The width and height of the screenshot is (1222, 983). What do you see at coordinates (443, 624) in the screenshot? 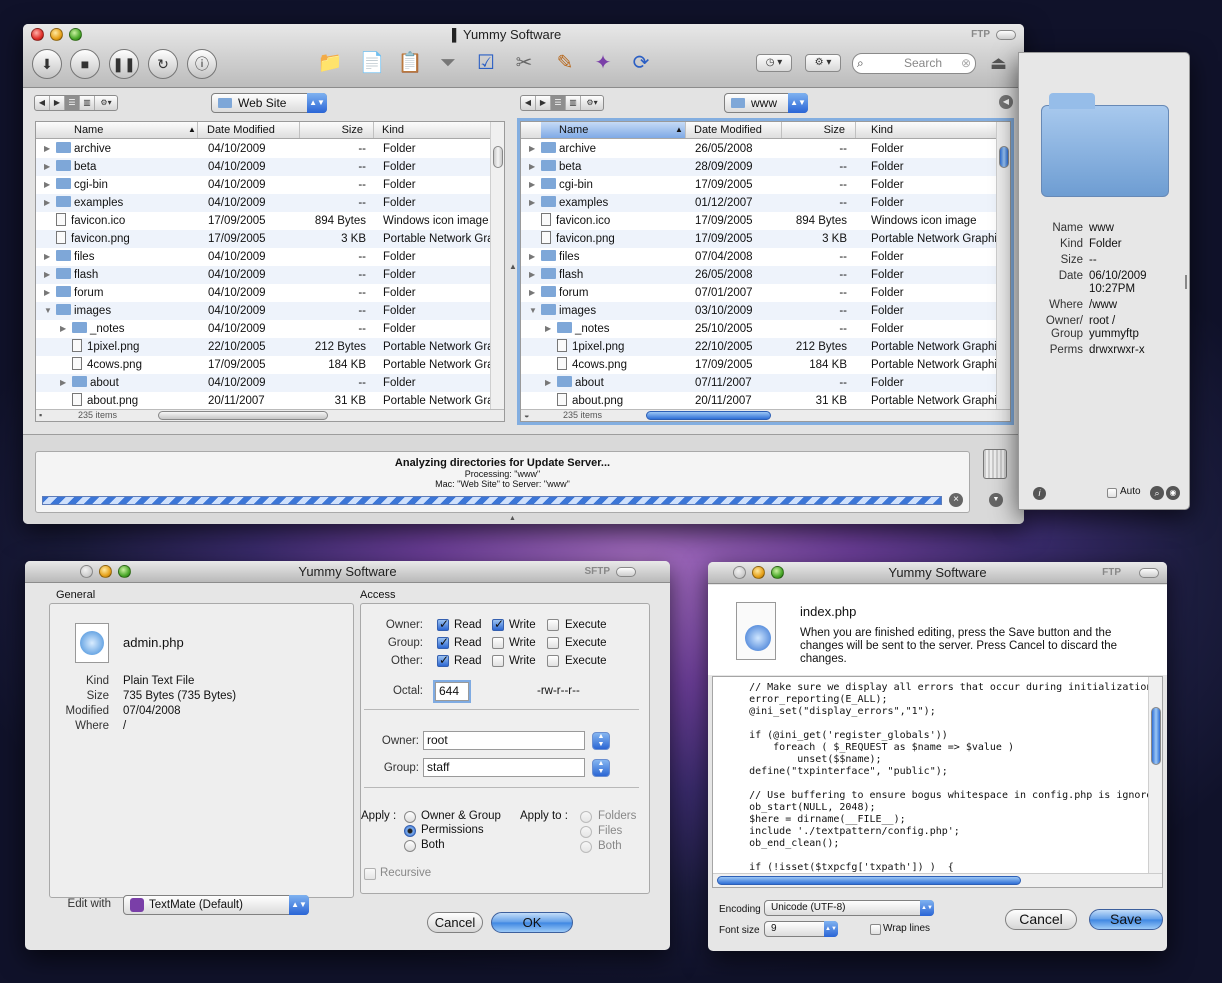
I see `owner-read-checkbox` at bounding box center [443, 624].